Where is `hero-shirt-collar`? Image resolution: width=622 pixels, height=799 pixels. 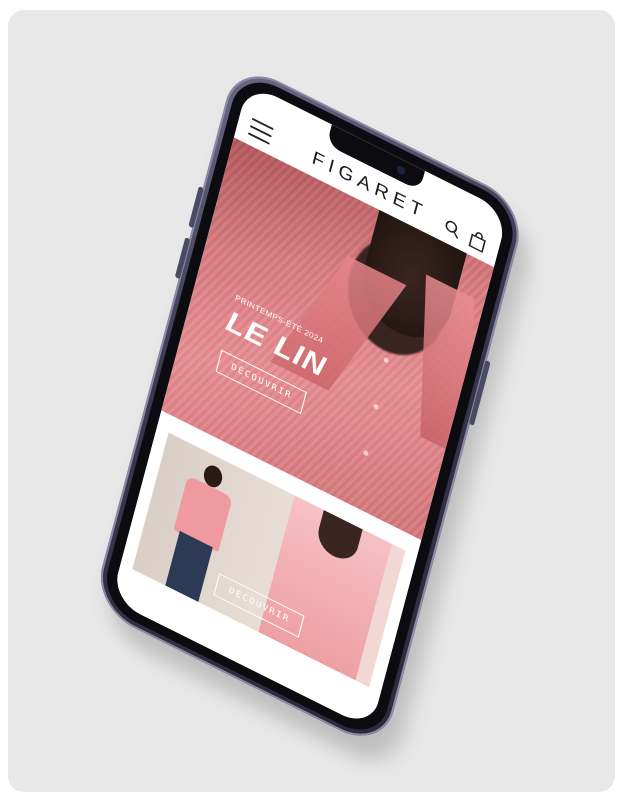 hero-shirt-collar is located at coordinates (447, 367).